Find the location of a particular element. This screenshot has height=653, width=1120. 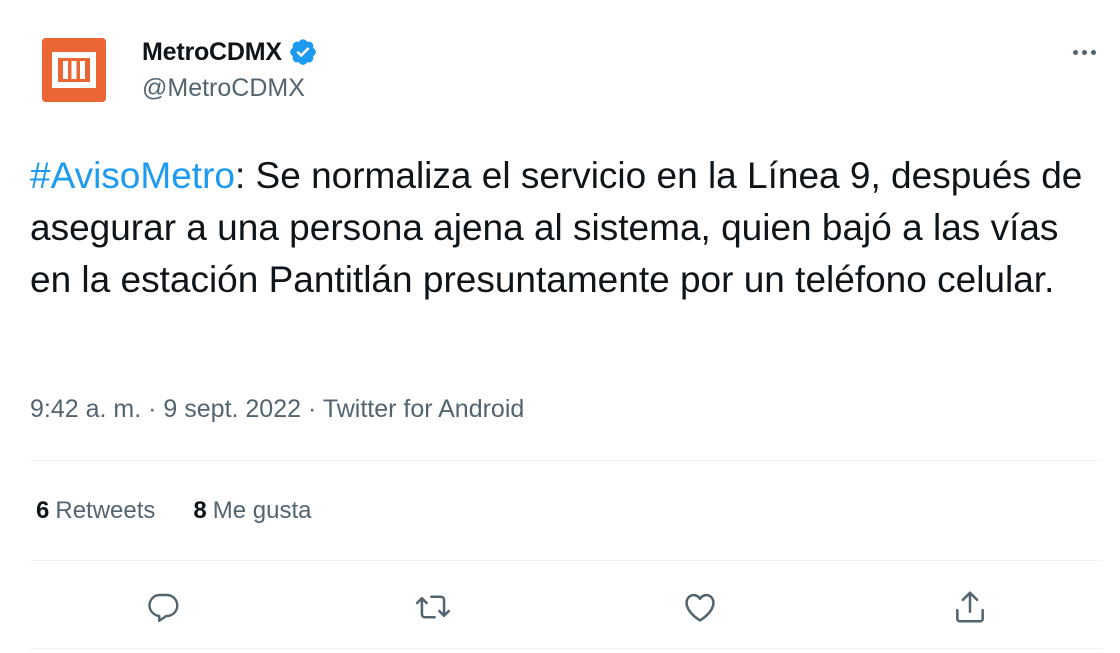

action-bar is located at coordinates (560, 607).